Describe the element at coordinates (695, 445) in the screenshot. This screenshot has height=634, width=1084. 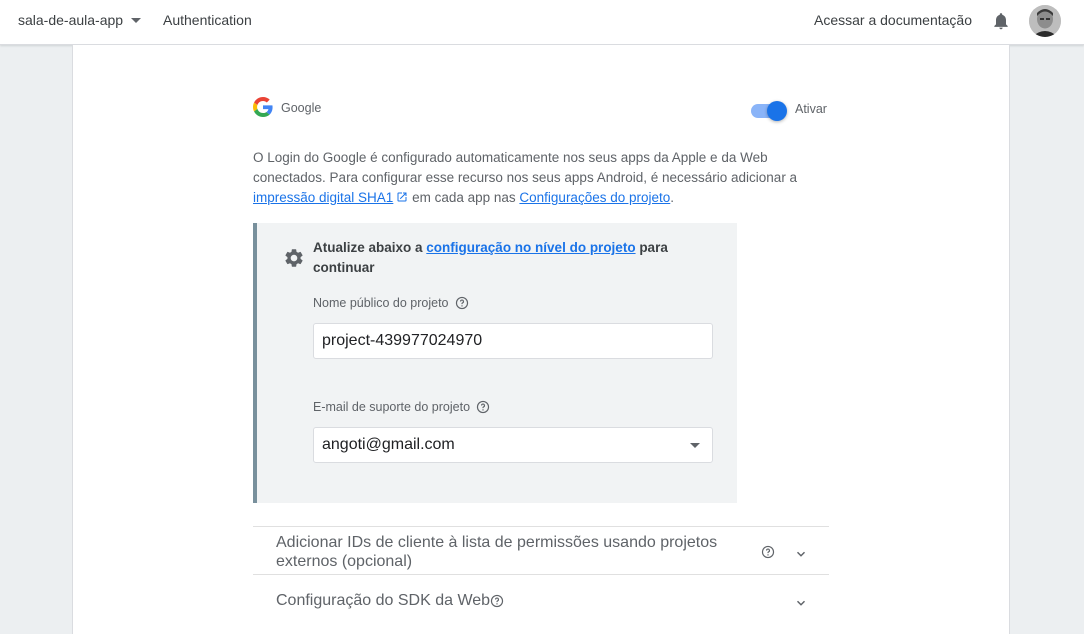
I see `dropdown-arrow-icon` at that location.